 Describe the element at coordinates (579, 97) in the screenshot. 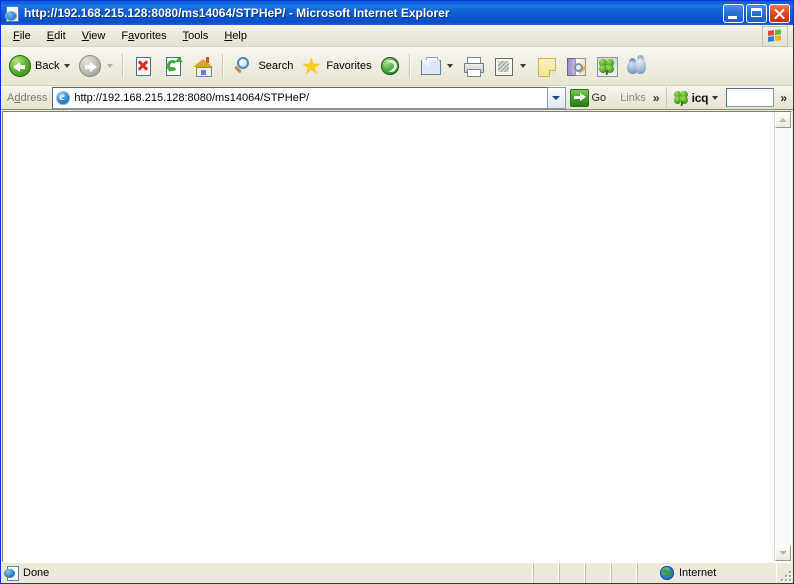

I see `go-arrow-icon` at that location.